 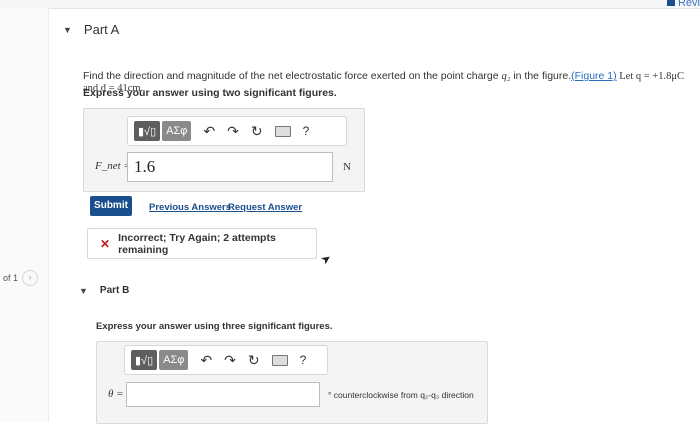 I want to click on figure-link: (Figure 1), so click(x=594, y=76).